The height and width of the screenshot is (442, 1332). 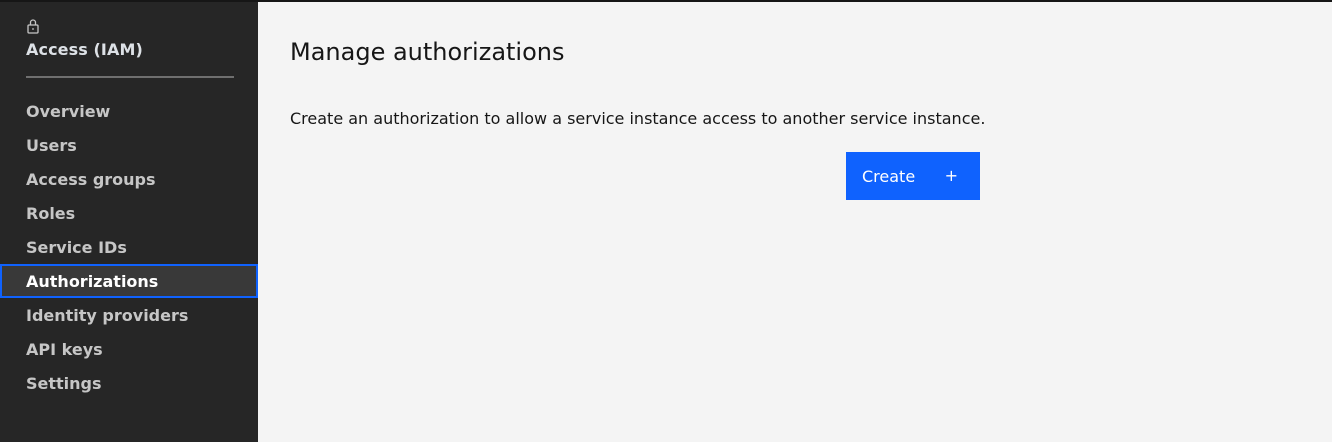 I want to click on sidebar-item-overview: Overview, so click(x=129, y=111).